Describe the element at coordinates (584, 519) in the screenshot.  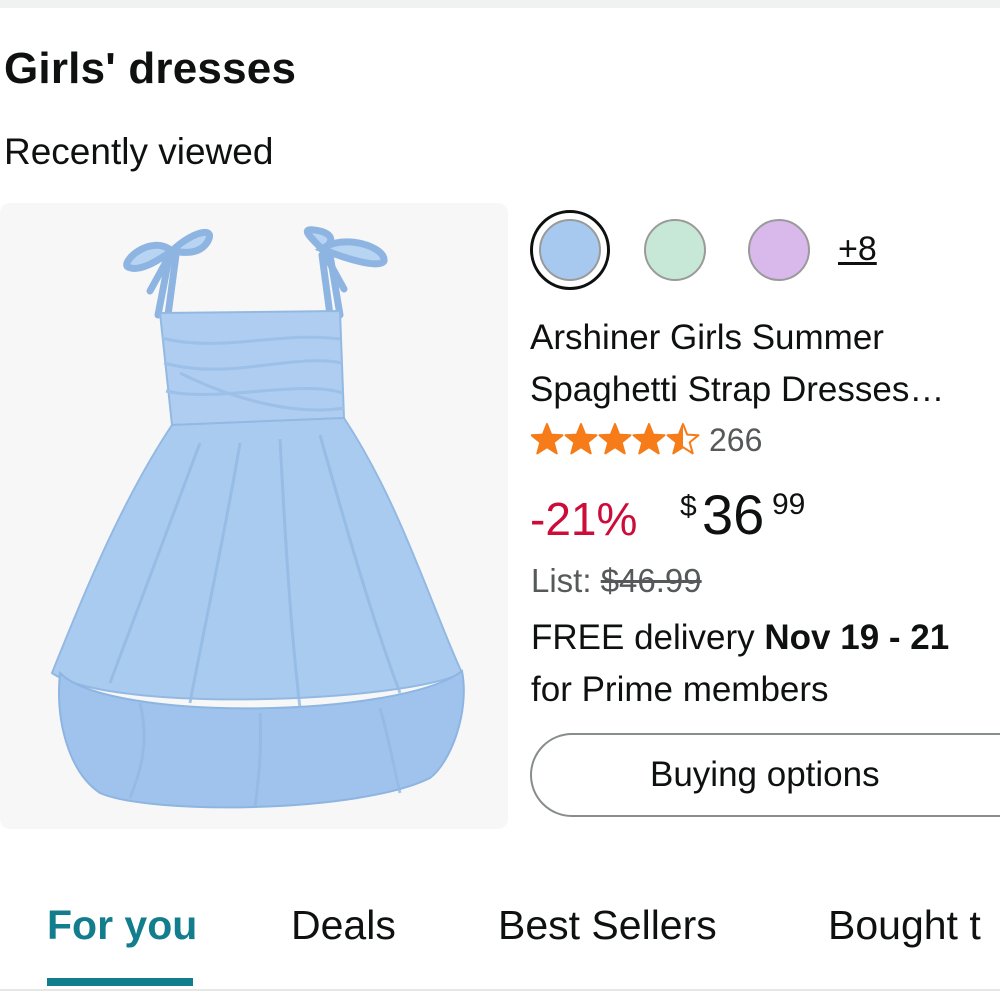
I see `discount-percent: -21%` at that location.